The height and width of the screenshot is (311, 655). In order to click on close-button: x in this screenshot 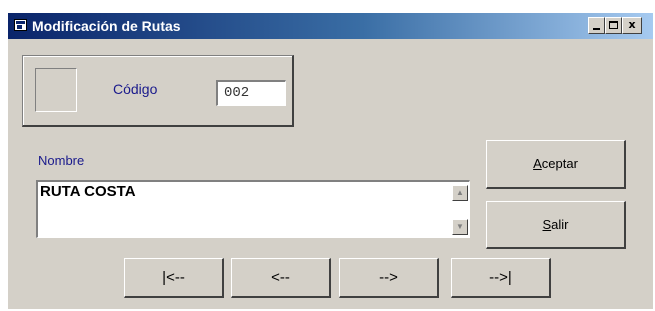, I will do `click(632, 25)`.